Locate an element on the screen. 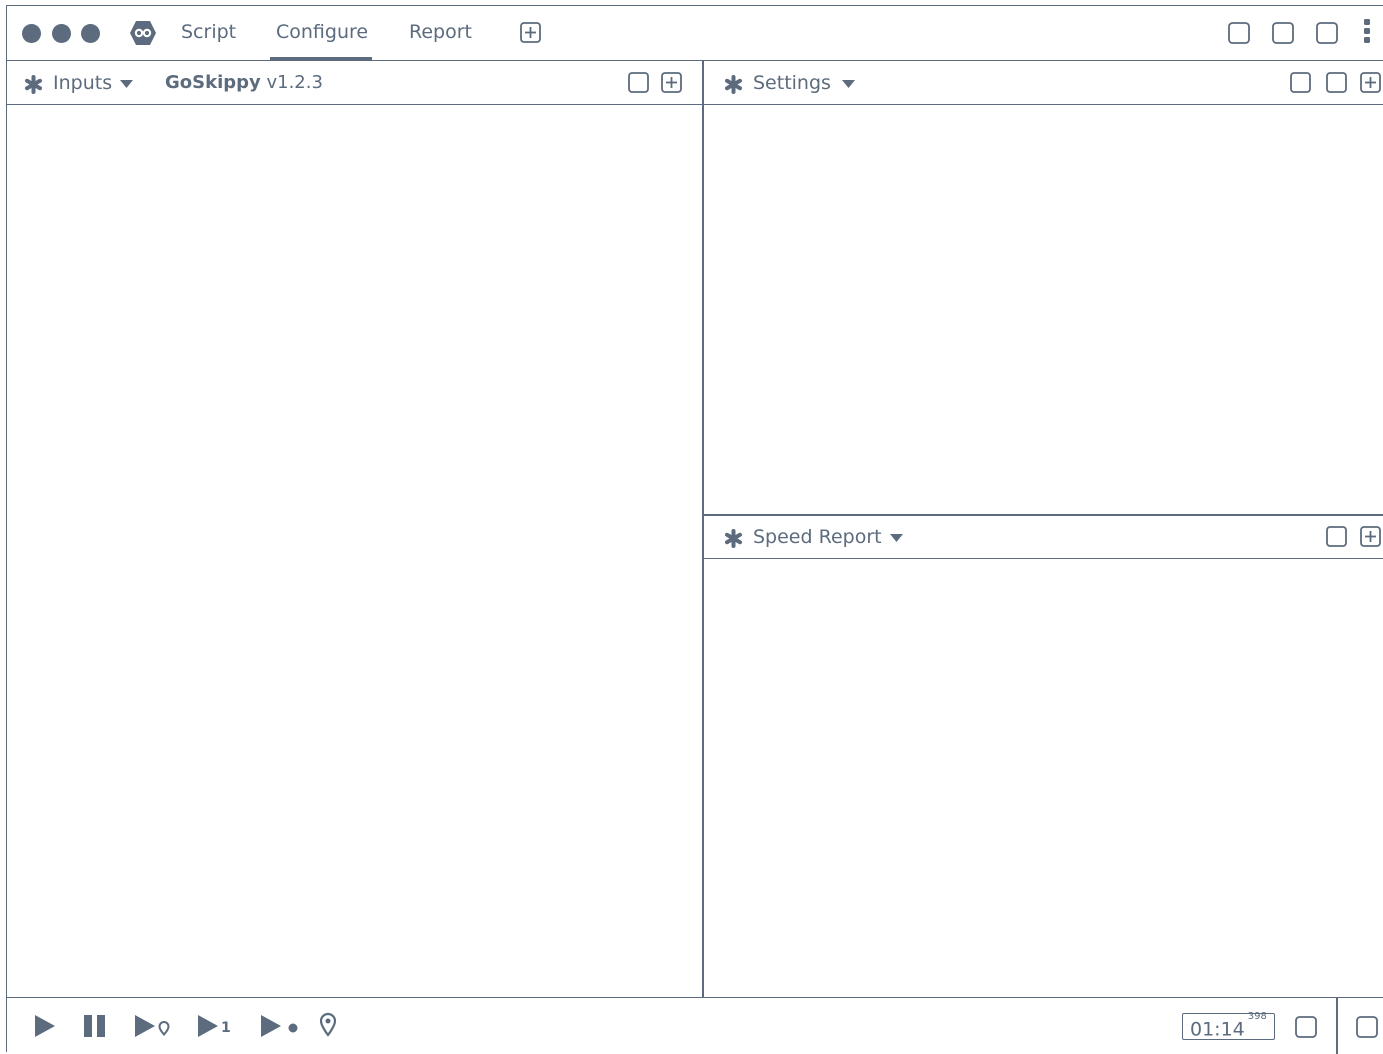 This screenshot has width=1383, height=1054. tab-configure: Configure is located at coordinates (321, 40).